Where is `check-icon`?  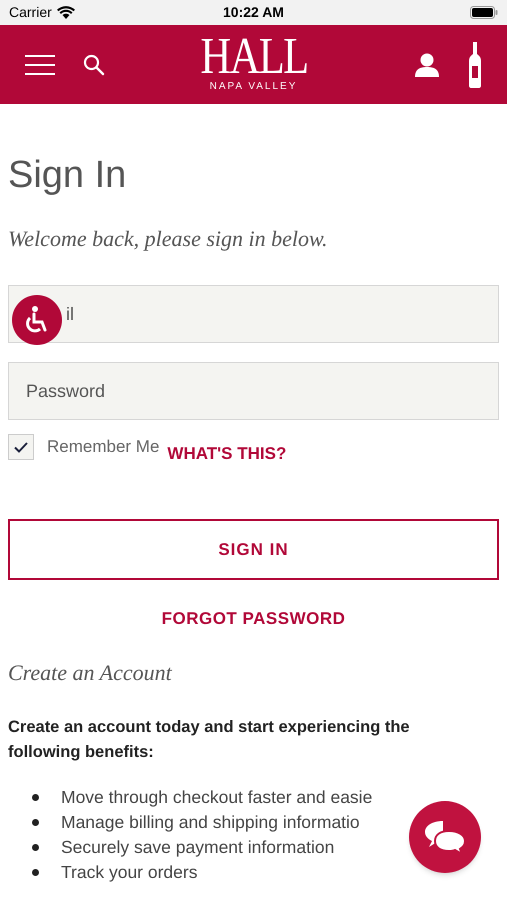
check-icon is located at coordinates (21, 447).